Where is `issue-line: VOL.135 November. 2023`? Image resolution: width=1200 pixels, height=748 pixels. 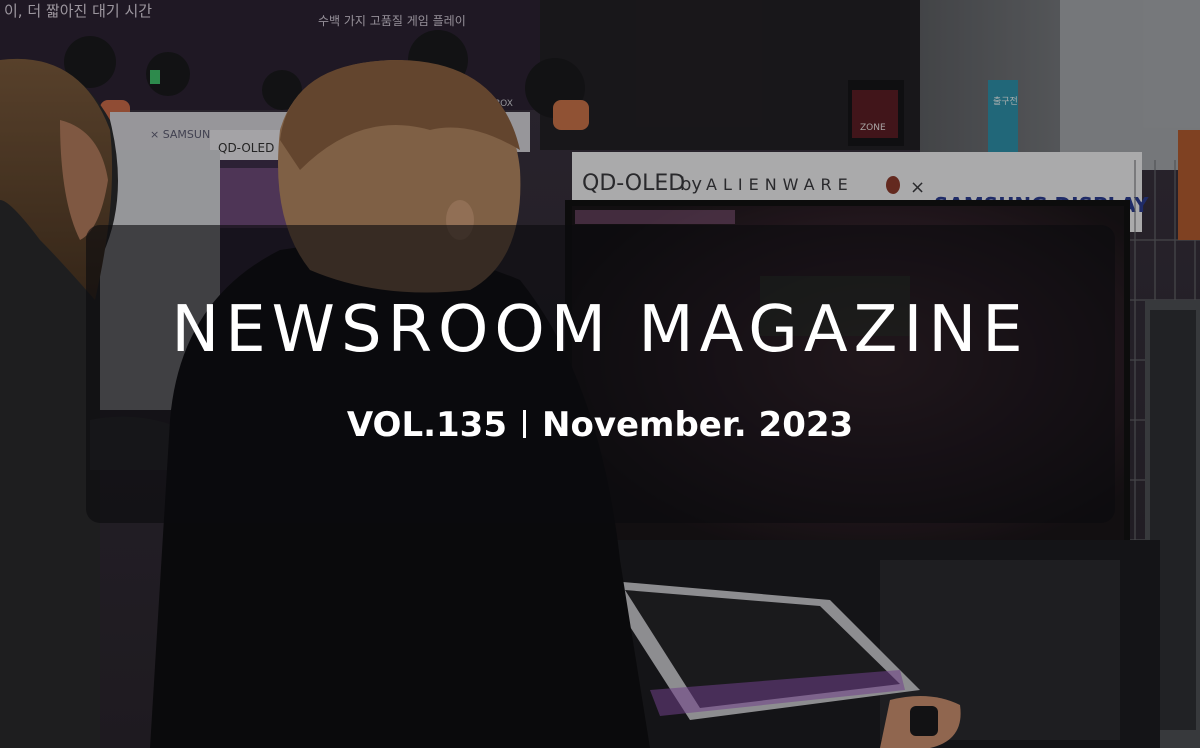
issue-line: VOL.135 November. 2023 is located at coordinates (600, 425).